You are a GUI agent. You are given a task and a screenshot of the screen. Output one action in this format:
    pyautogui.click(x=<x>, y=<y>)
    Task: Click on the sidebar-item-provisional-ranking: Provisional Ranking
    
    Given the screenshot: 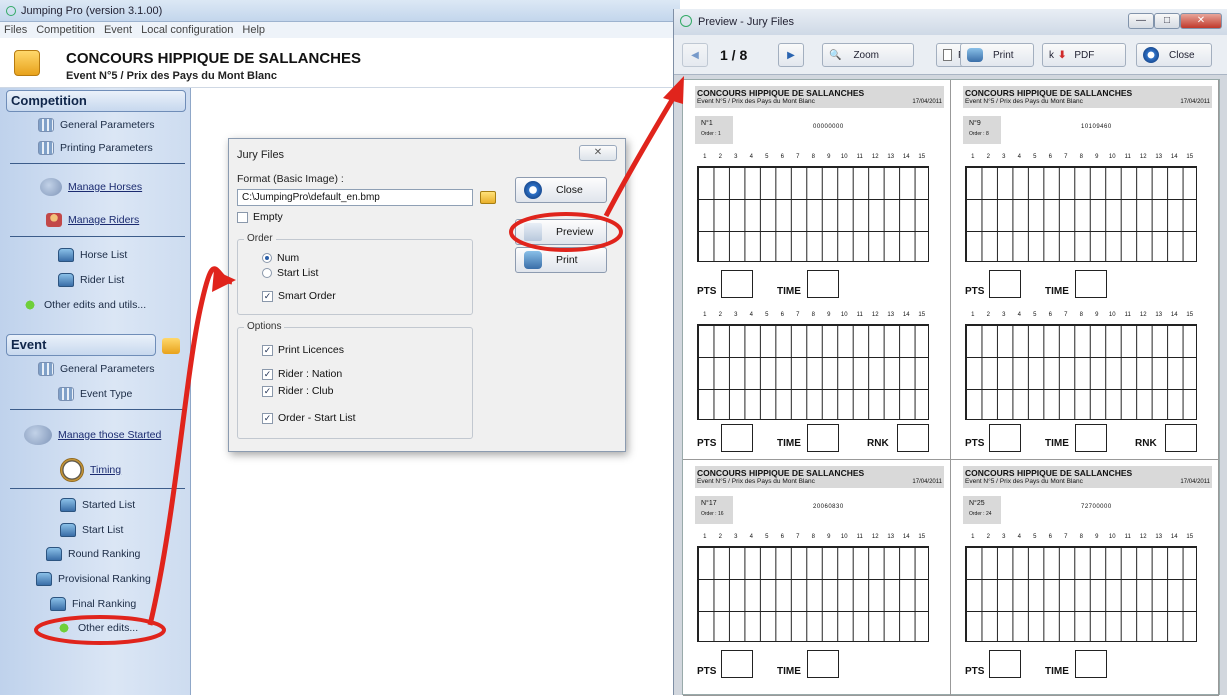 What is the action you would take?
    pyautogui.click(x=93, y=579)
    